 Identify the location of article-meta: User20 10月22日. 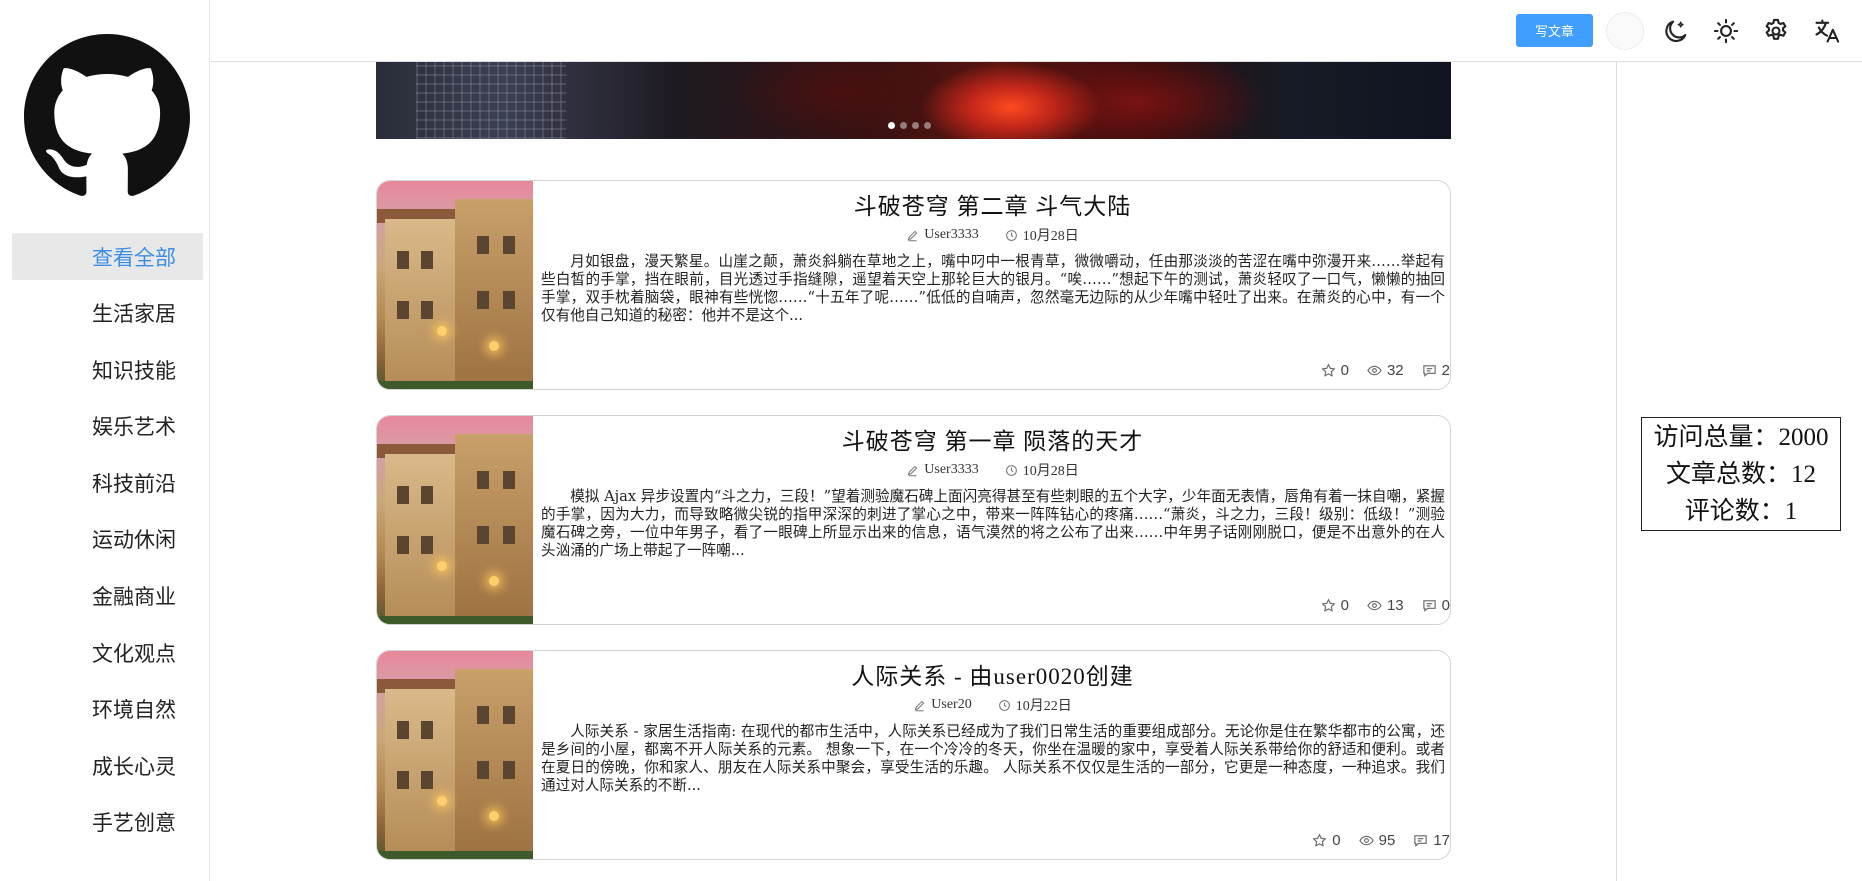
(991, 705).